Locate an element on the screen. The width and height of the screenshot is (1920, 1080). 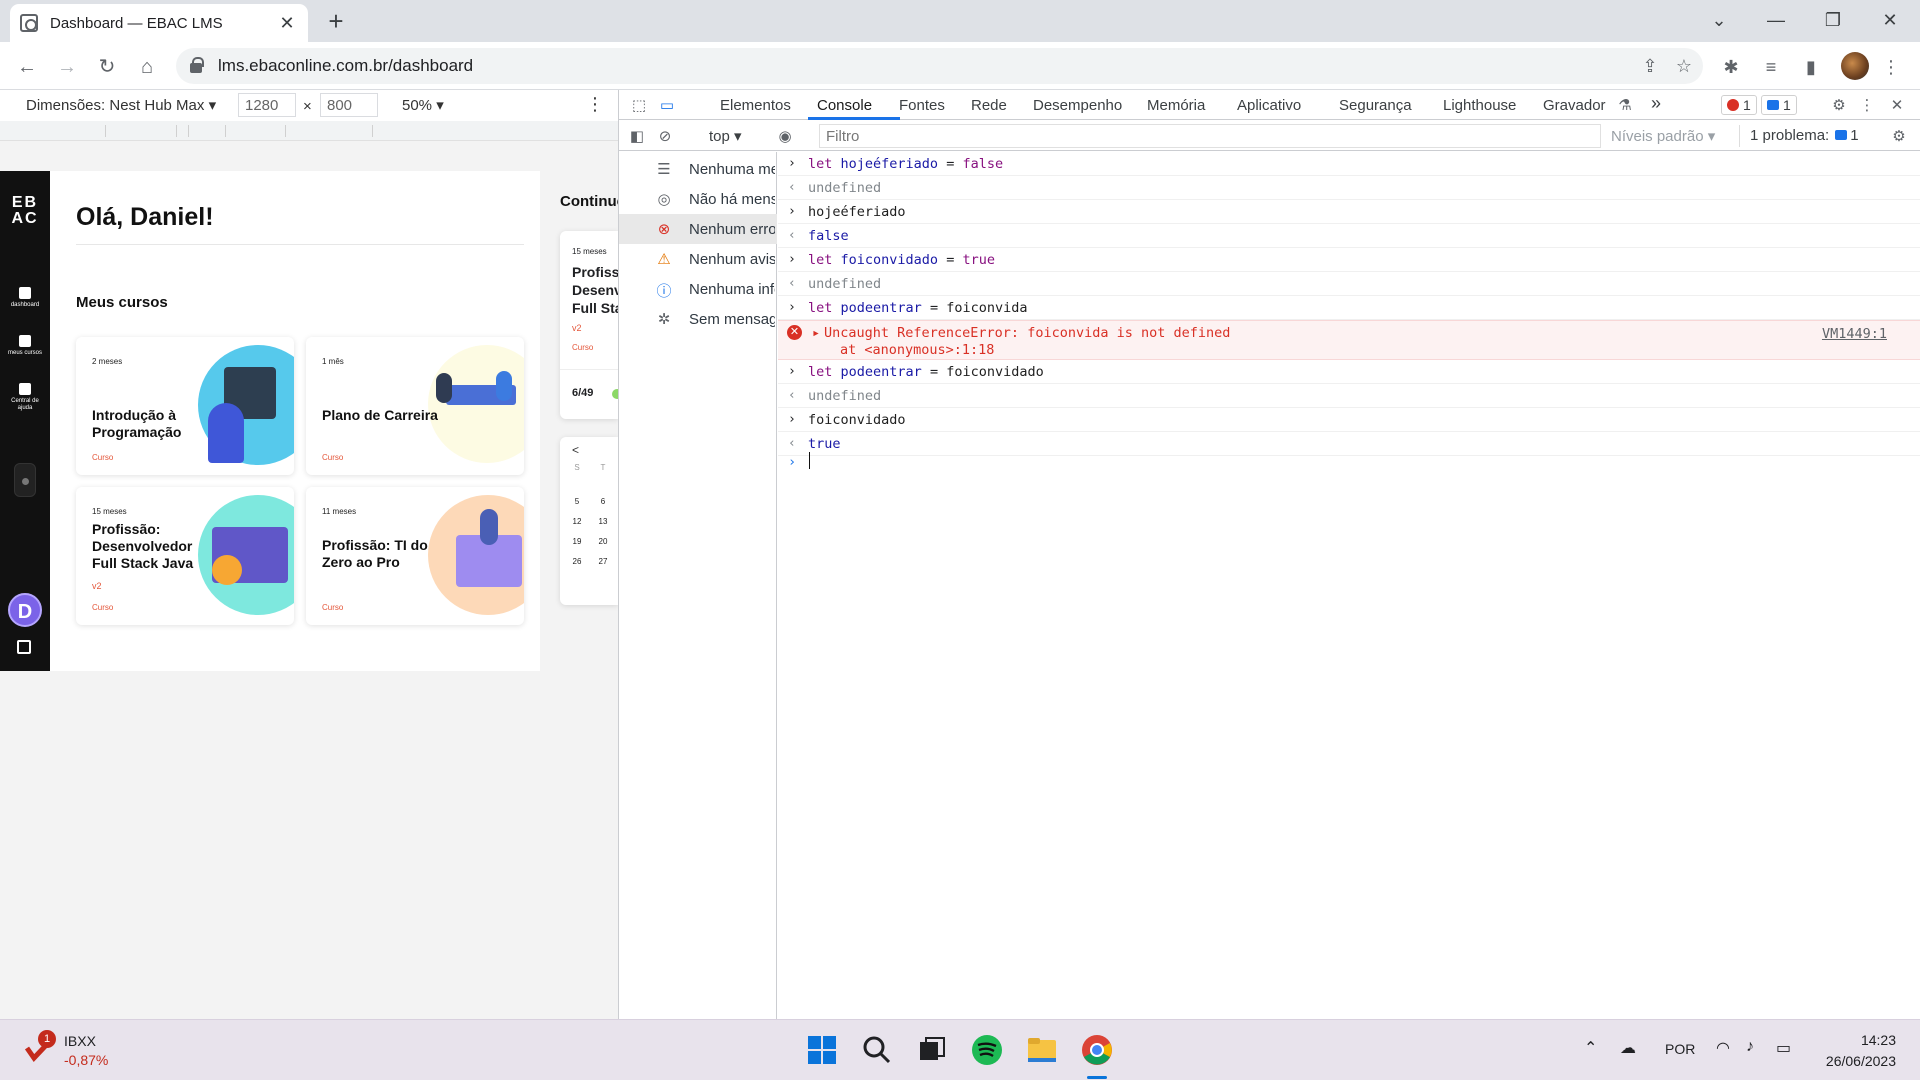
side-panel-icon: ▮ is located at coordinates (1811, 67).